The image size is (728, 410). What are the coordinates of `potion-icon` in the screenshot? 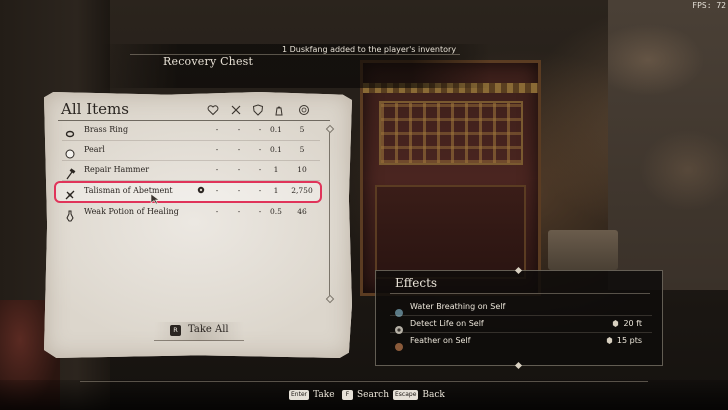 It's located at (70, 214).